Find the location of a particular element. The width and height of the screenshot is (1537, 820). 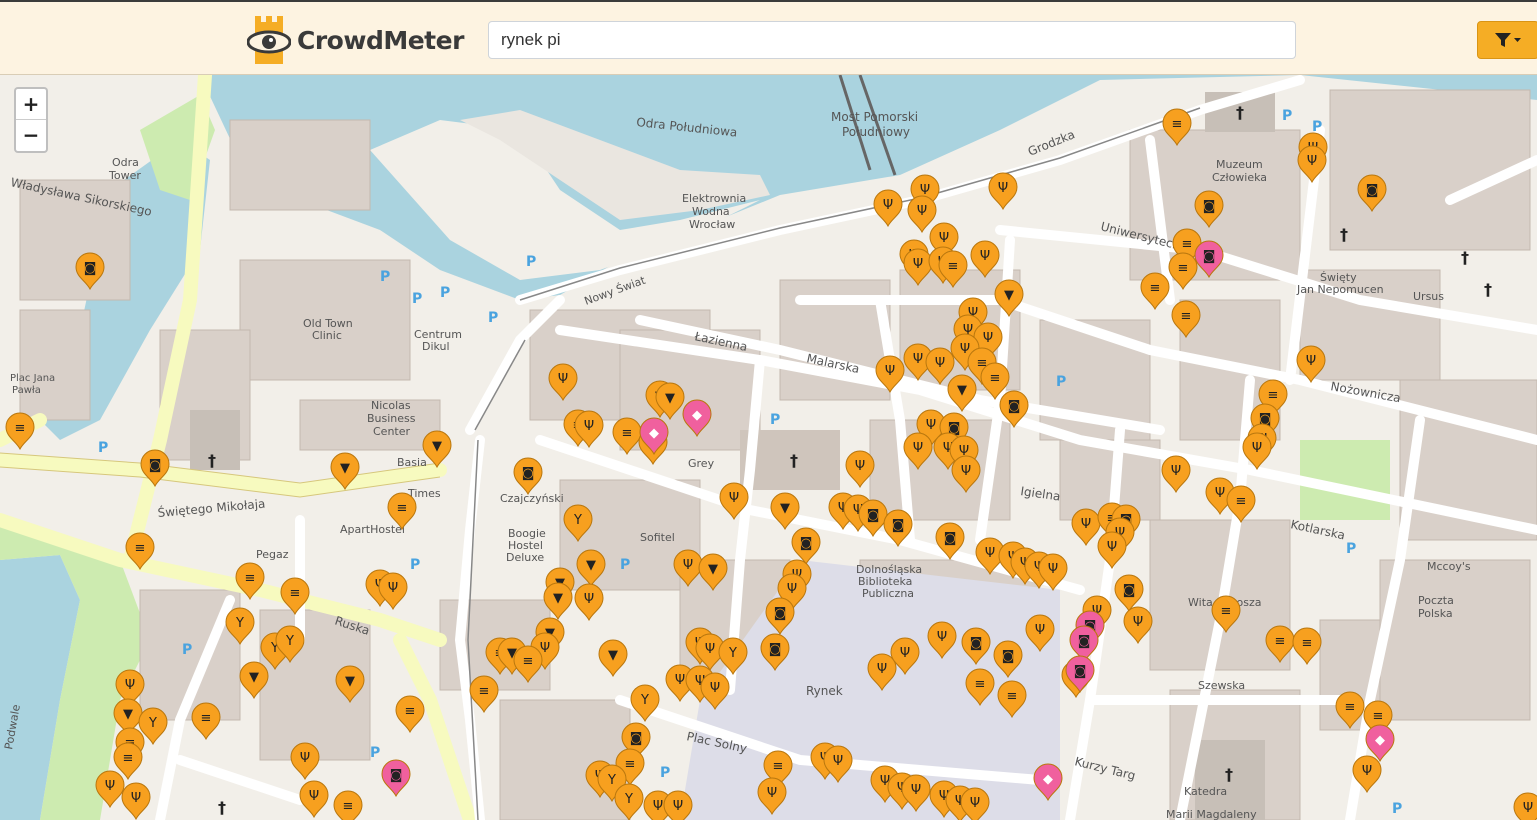

search-input: rynek pi is located at coordinates (892, 40).